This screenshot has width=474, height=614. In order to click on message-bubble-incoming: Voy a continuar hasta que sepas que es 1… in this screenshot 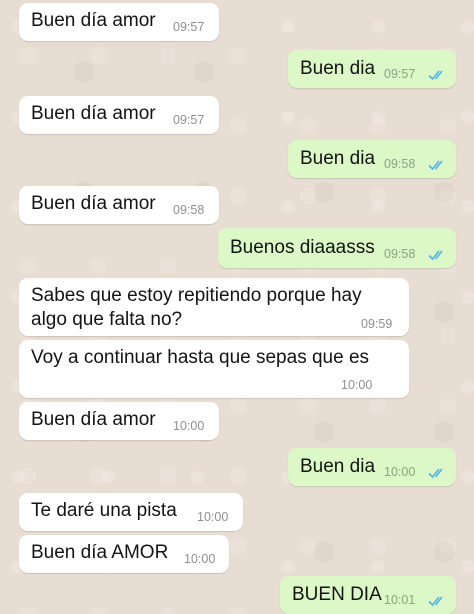, I will do `click(214, 369)`.